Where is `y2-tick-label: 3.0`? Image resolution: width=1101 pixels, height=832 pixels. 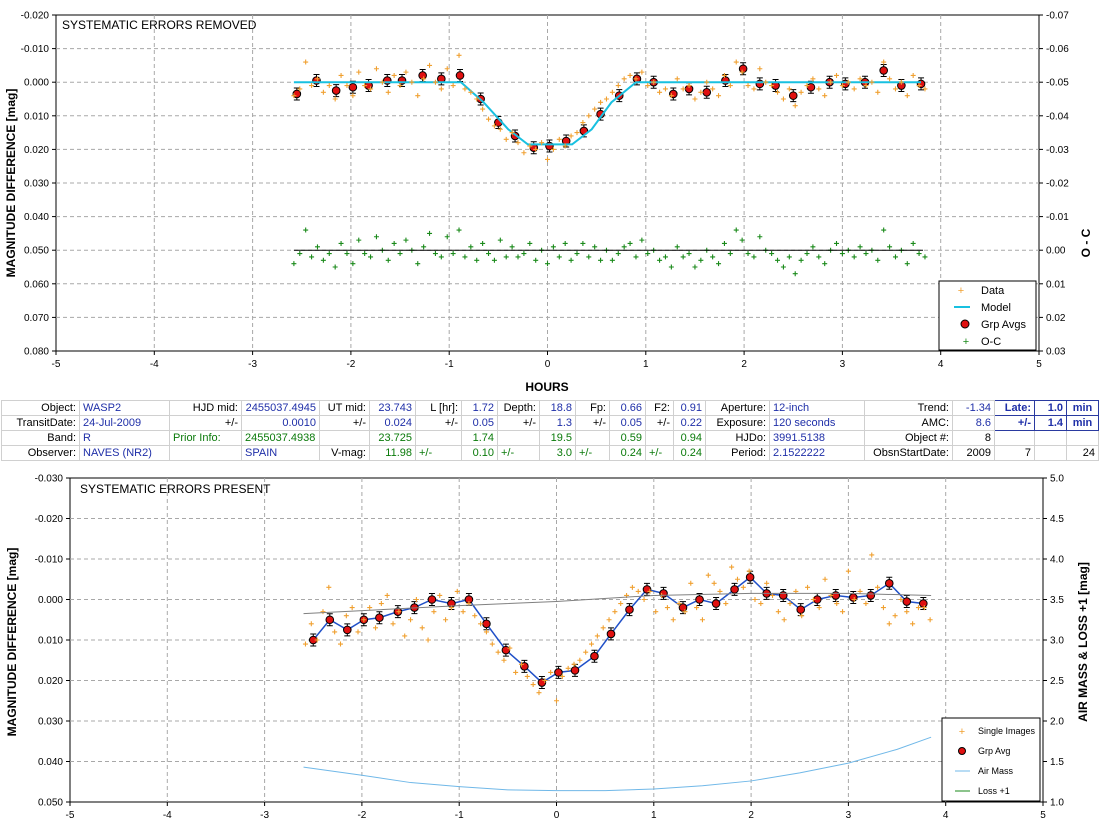 y2-tick-label: 3.0 is located at coordinates (1057, 641).